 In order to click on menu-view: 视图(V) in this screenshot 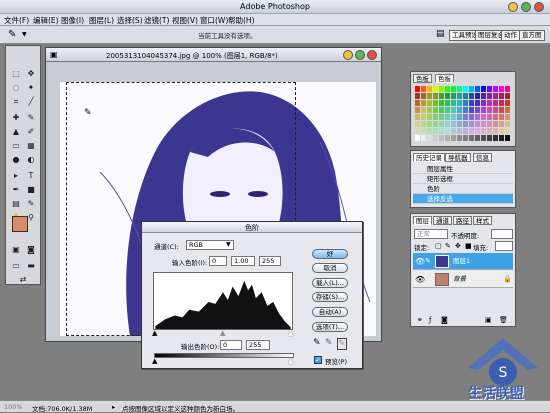, I will do `click(185, 20)`.